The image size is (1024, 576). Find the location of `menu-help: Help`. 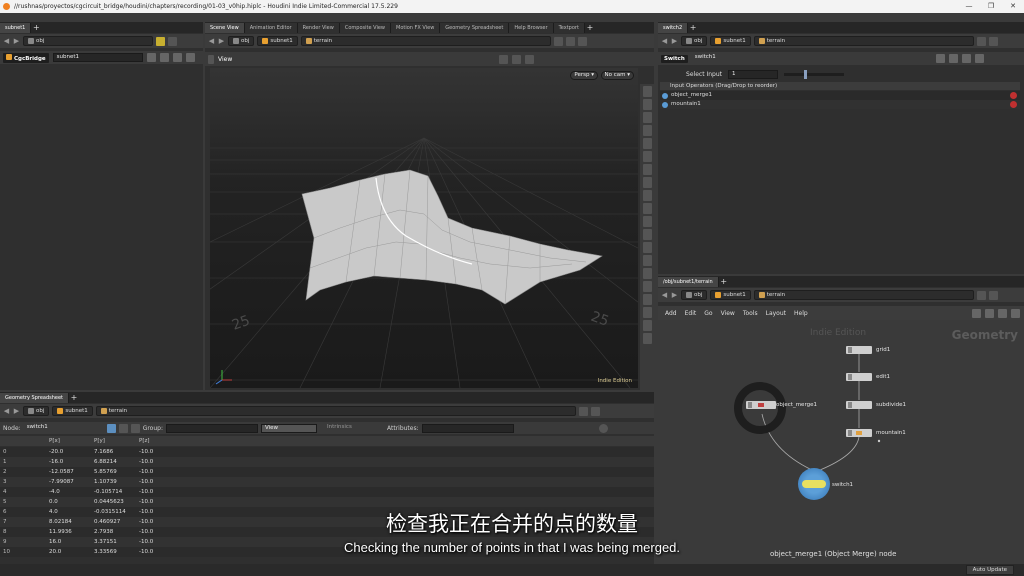

menu-help: Help is located at coordinates (801, 313).